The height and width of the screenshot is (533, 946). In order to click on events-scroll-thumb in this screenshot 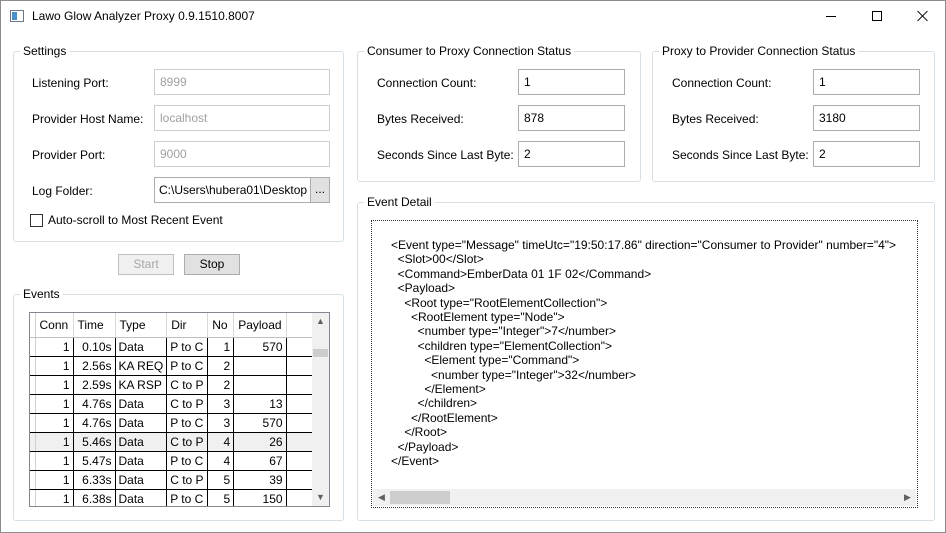, I will do `click(320, 353)`.